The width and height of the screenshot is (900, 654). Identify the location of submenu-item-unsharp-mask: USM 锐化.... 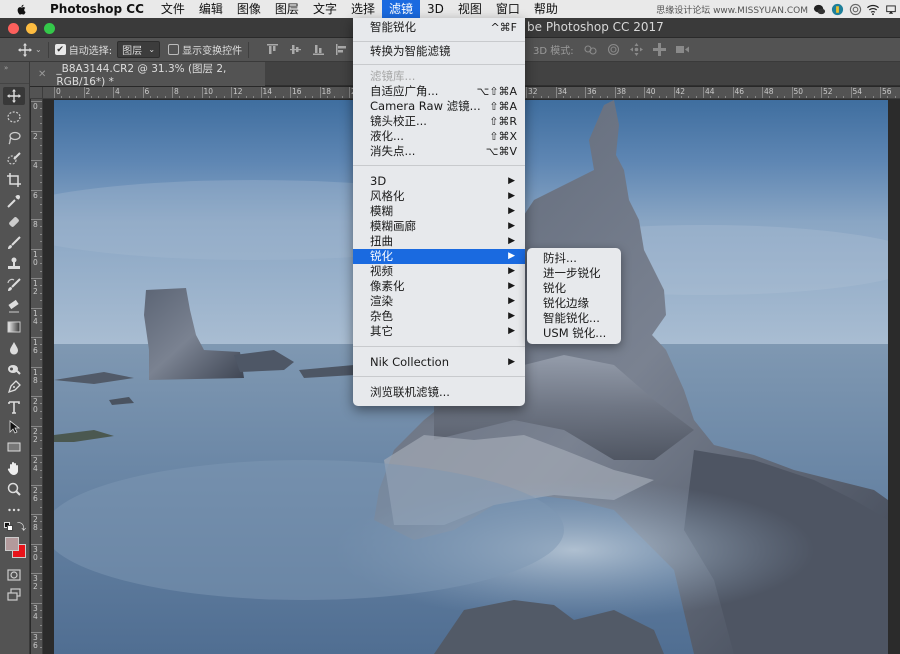
(574, 333).